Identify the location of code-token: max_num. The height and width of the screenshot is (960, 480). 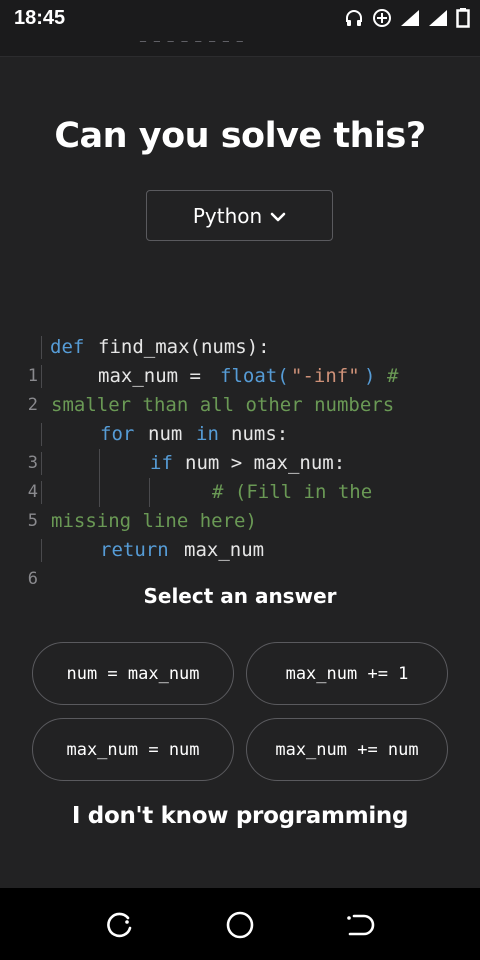
(224, 550).